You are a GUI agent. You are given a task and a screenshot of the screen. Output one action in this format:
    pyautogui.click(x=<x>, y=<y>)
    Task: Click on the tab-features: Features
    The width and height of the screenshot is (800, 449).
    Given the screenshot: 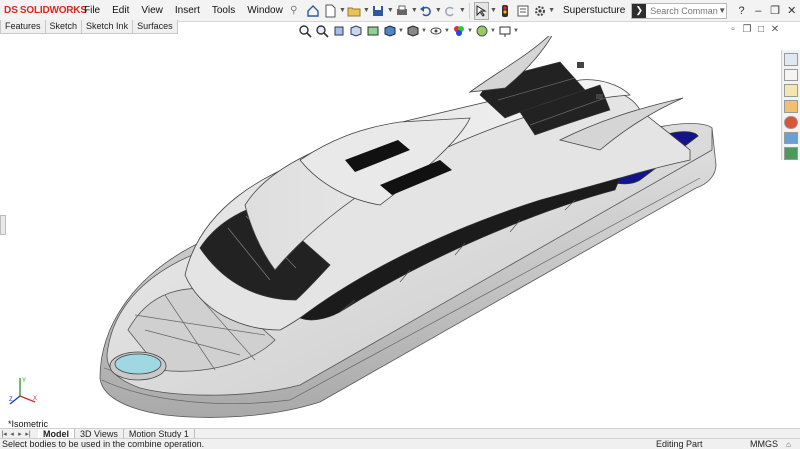 What is the action you would take?
    pyautogui.click(x=23, y=27)
    